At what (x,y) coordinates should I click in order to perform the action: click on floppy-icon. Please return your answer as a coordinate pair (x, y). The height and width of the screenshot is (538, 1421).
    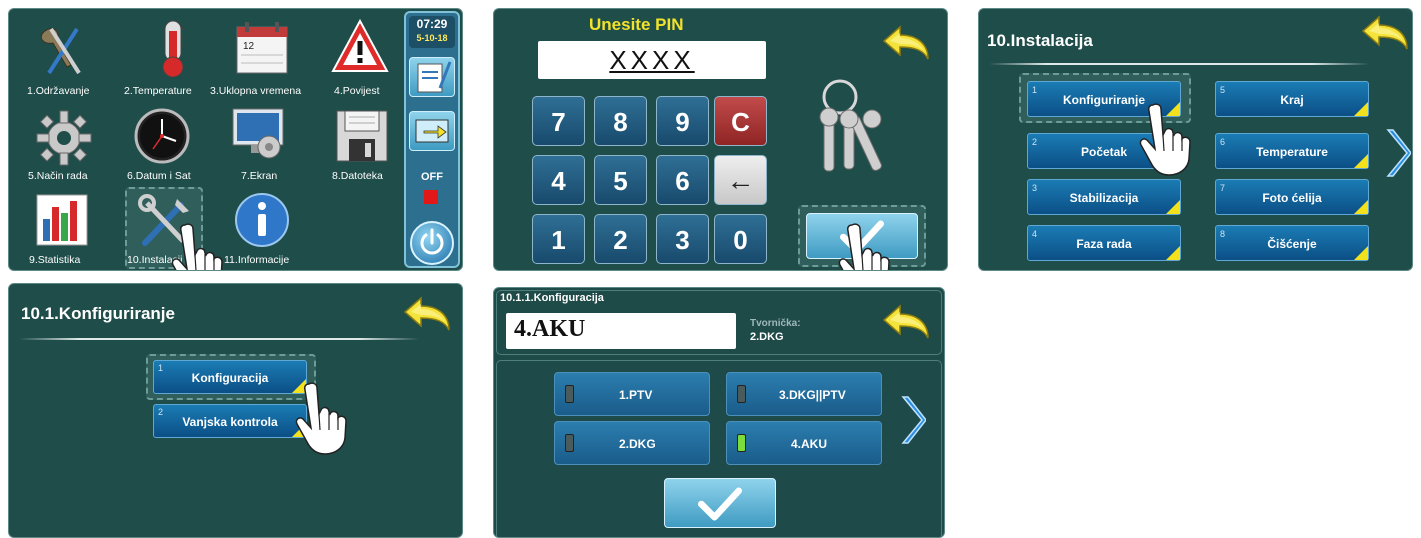
    Looking at the image, I should click on (362, 136).